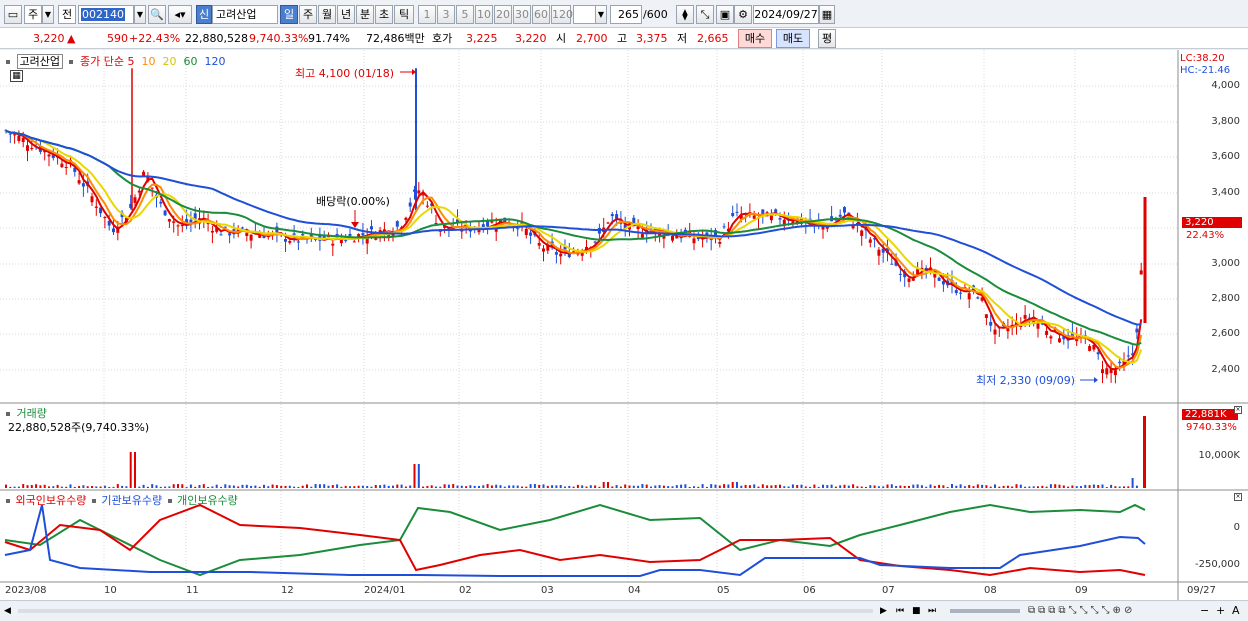 The image size is (1248, 621). What do you see at coordinates (214, 61) in the screenshot?
I see `legend-ma-120: 120` at bounding box center [214, 61].